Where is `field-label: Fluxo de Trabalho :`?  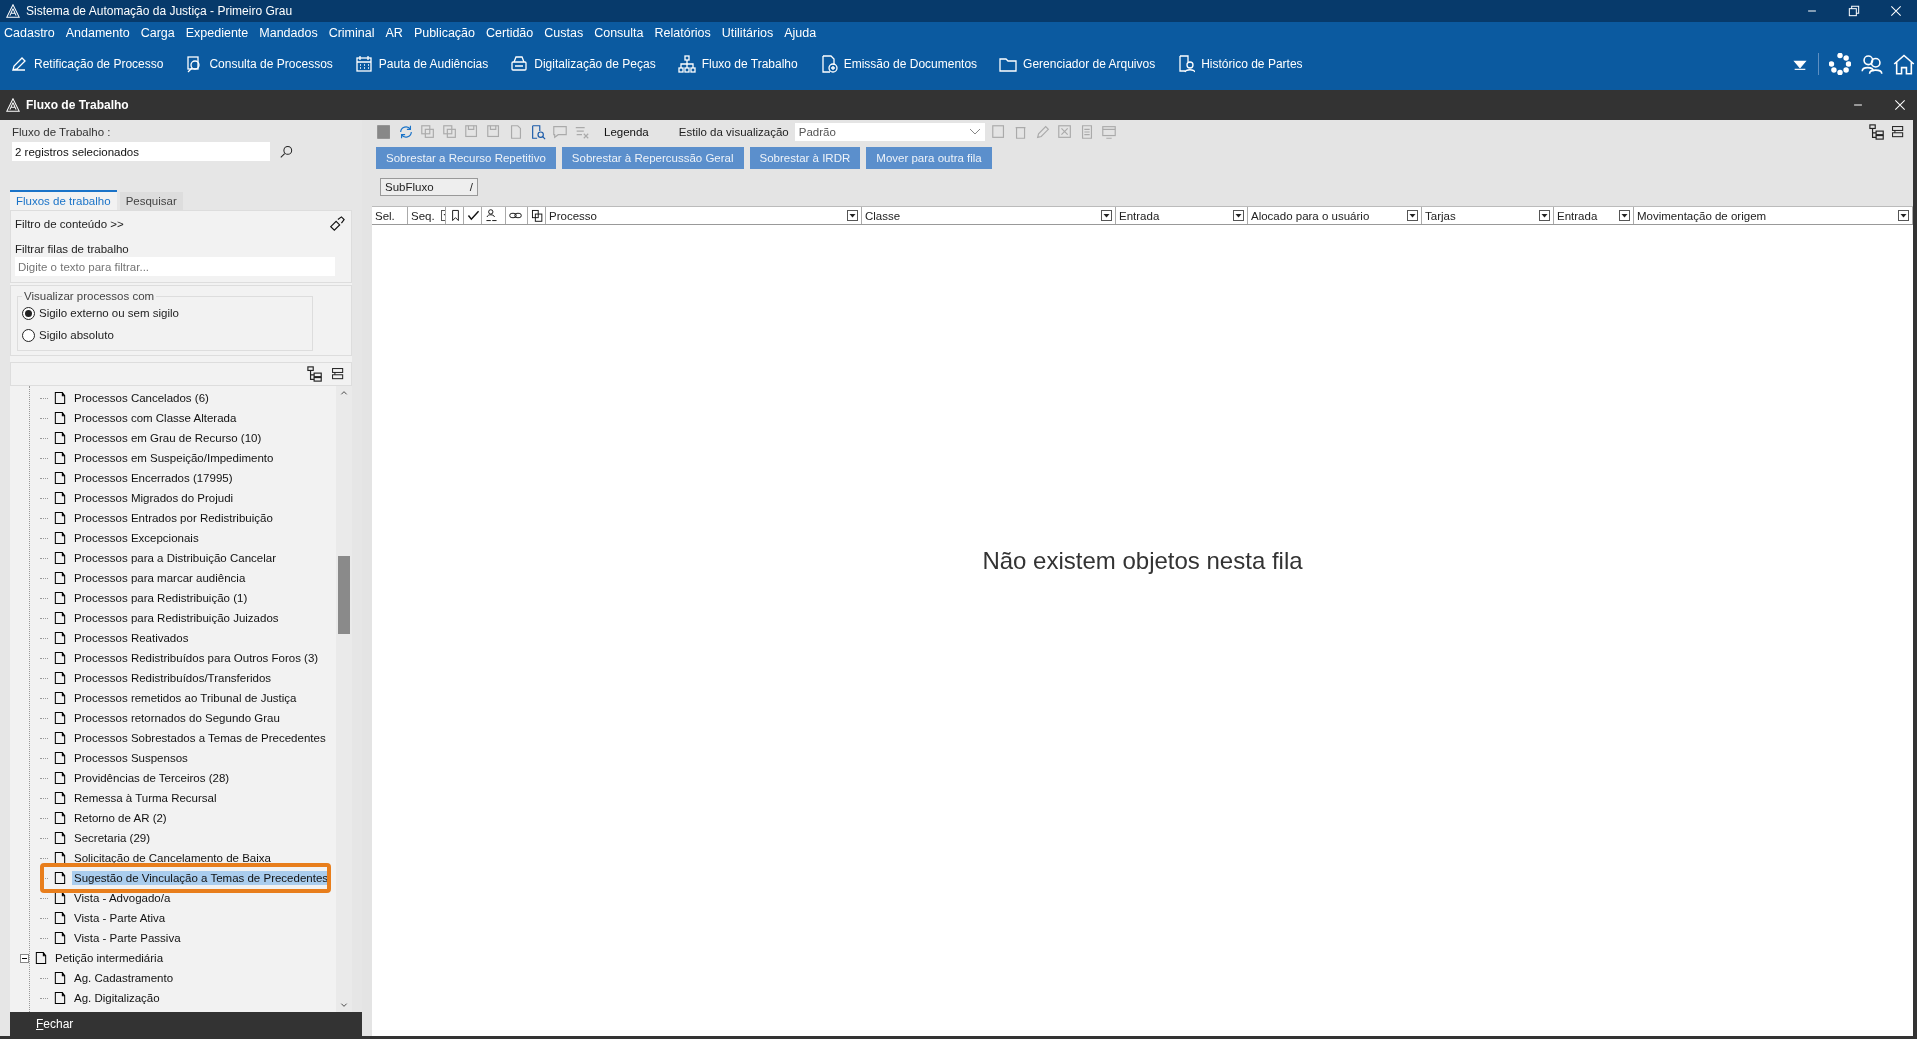
field-label: Fluxo de Trabalho : is located at coordinates (62, 132).